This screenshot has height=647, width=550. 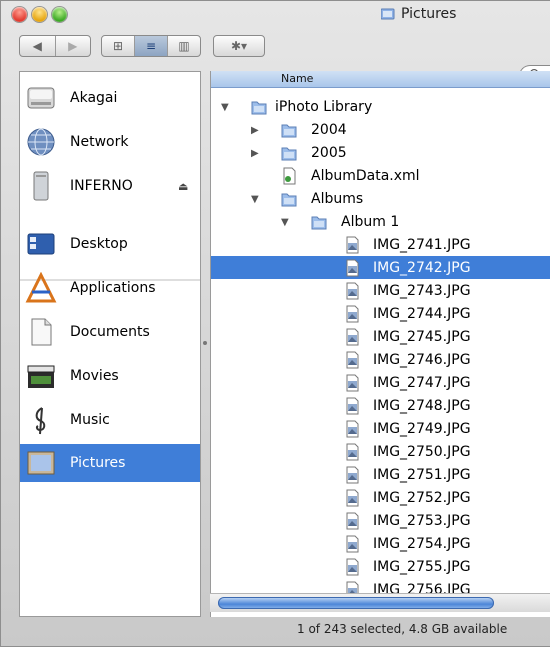 What do you see at coordinates (356, 603) in the screenshot?
I see `scrollbar-thumb` at bounding box center [356, 603].